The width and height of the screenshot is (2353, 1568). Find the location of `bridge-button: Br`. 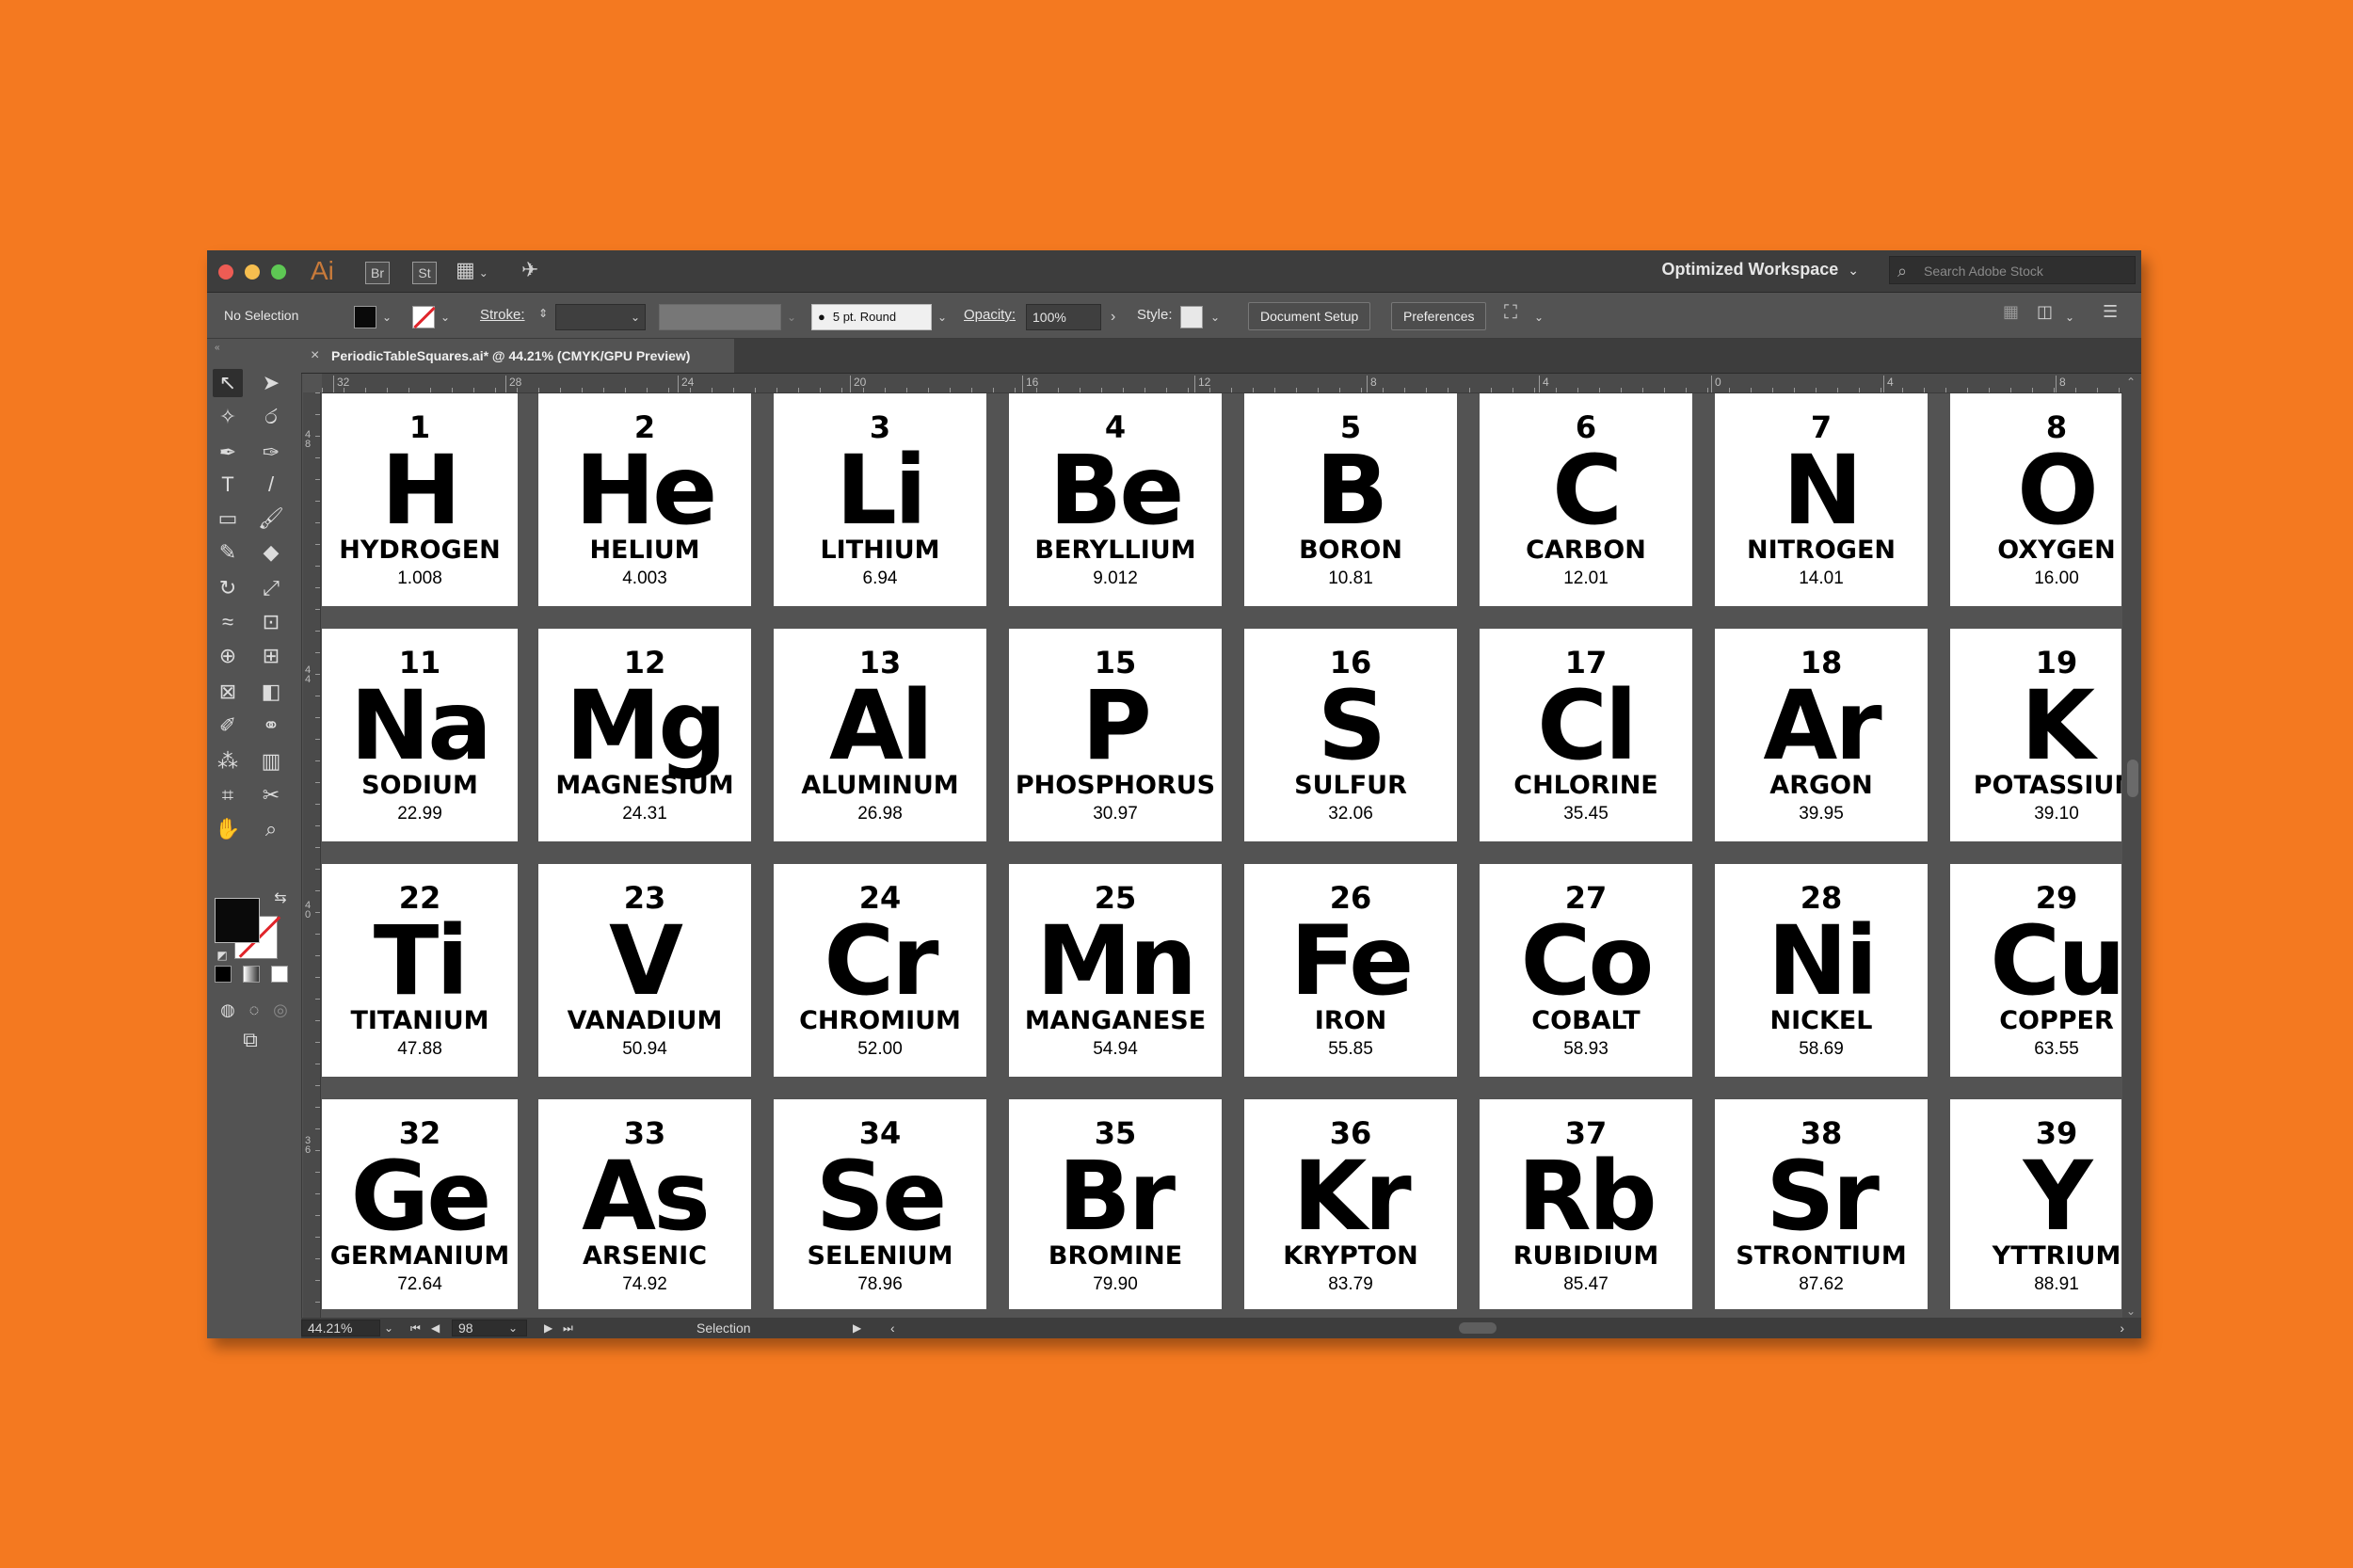

bridge-button: Br is located at coordinates (377, 273).